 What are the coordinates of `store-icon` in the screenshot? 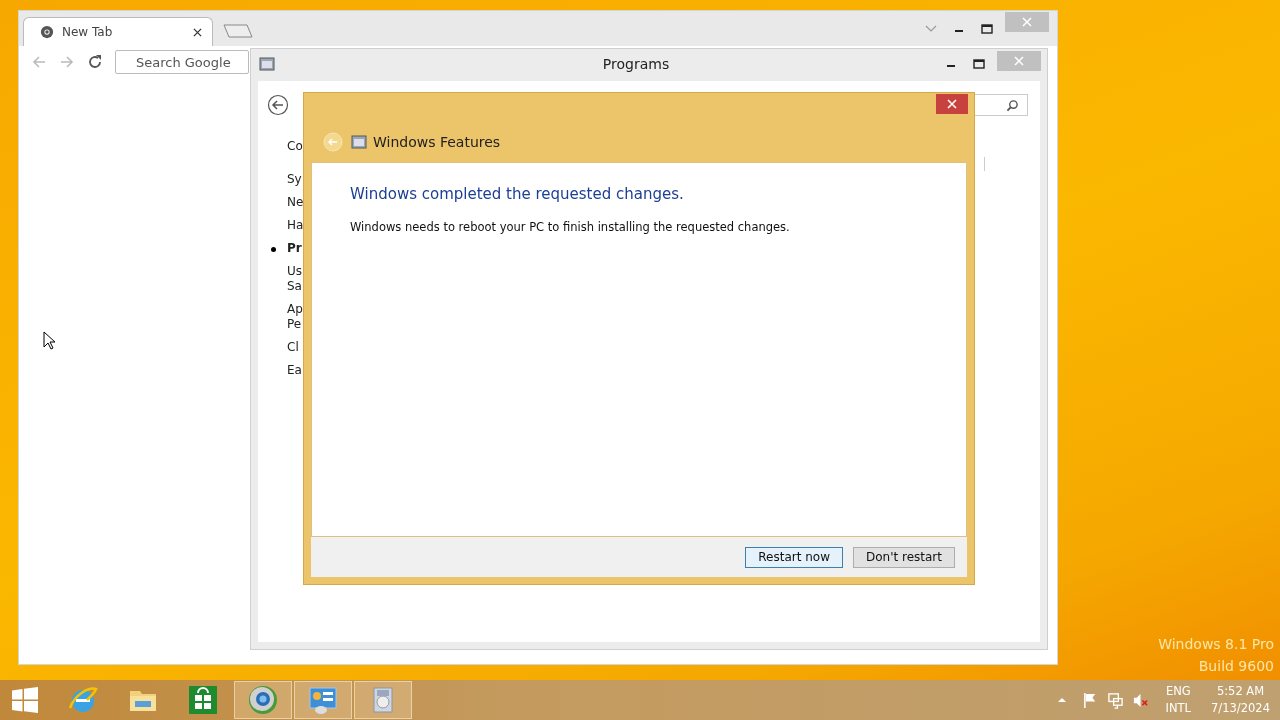 It's located at (203, 700).